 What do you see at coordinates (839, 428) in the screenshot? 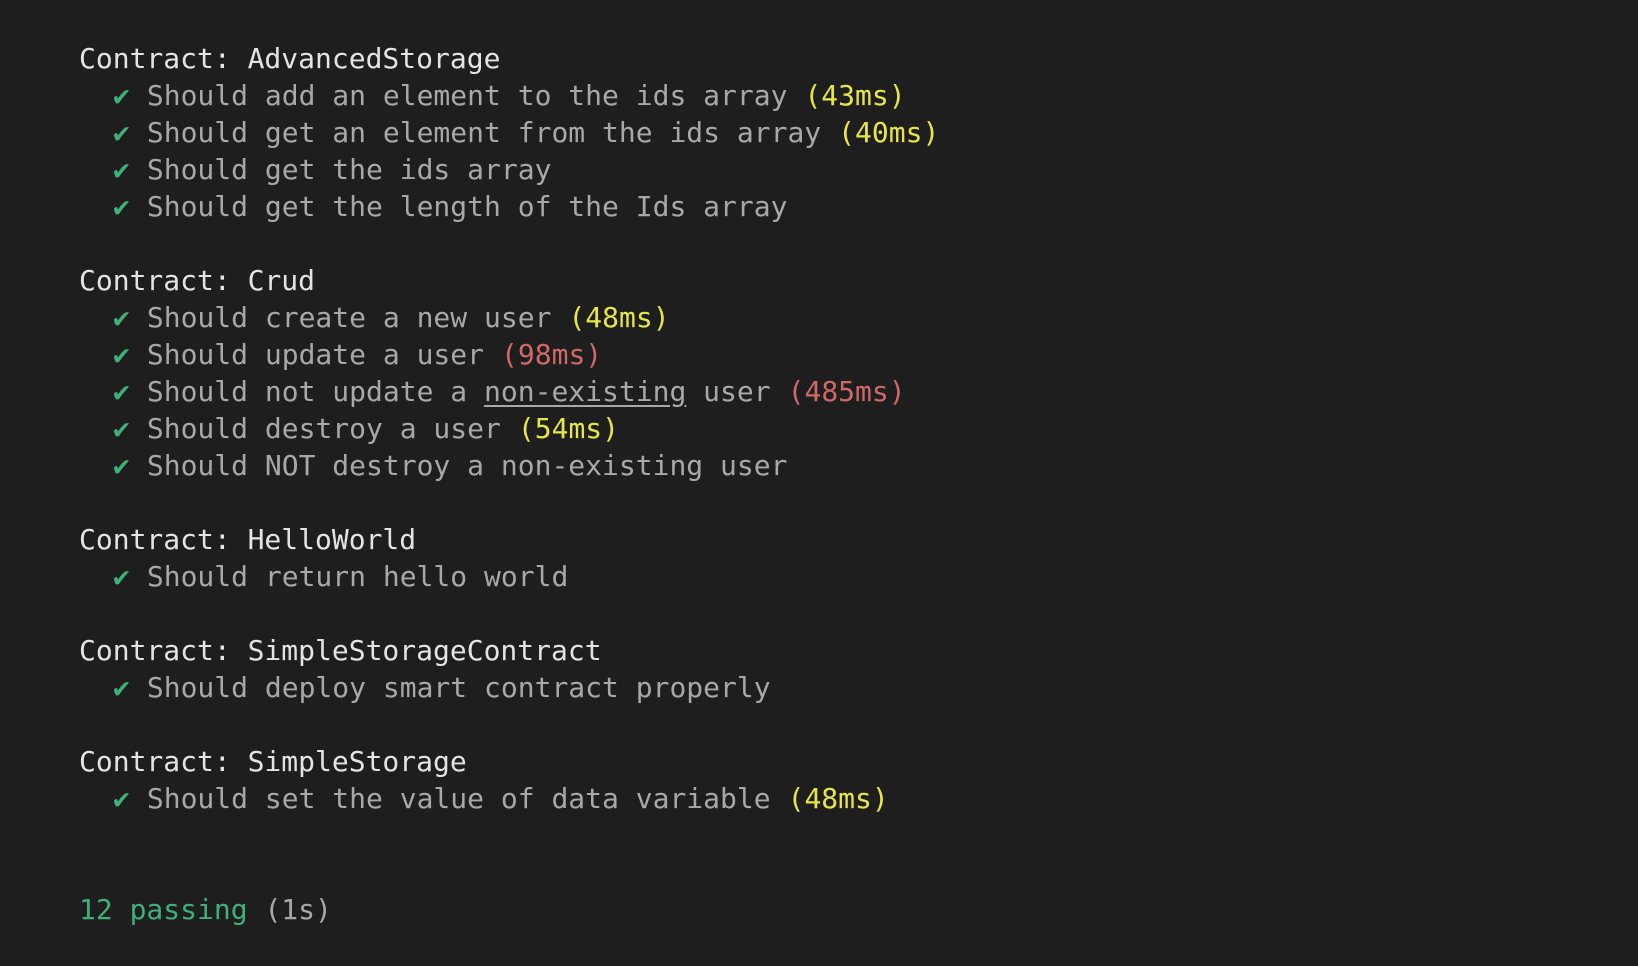
I see `test-row: ✔ Should destroy a user (54ms)` at bounding box center [839, 428].